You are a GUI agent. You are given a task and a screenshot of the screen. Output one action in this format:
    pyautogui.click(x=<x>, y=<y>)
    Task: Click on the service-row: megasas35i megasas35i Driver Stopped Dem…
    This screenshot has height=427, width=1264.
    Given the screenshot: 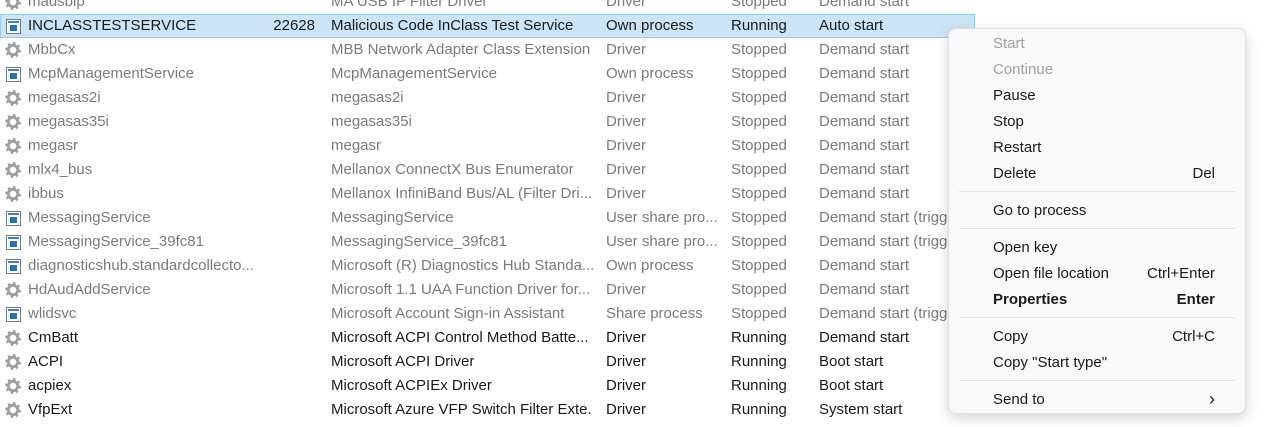 What is the action you would take?
    pyautogui.click(x=487, y=122)
    